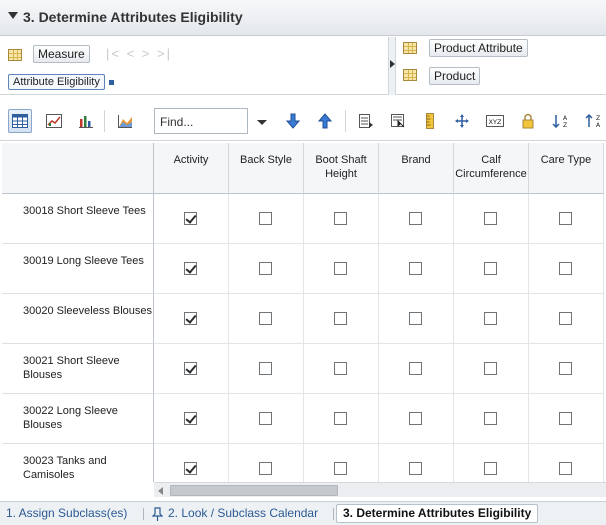 Image resolution: width=606 pixels, height=525 pixels. What do you see at coordinates (56, 82) in the screenshot?
I see `attribute-eligibility-tile: Attribute Eligibility` at bounding box center [56, 82].